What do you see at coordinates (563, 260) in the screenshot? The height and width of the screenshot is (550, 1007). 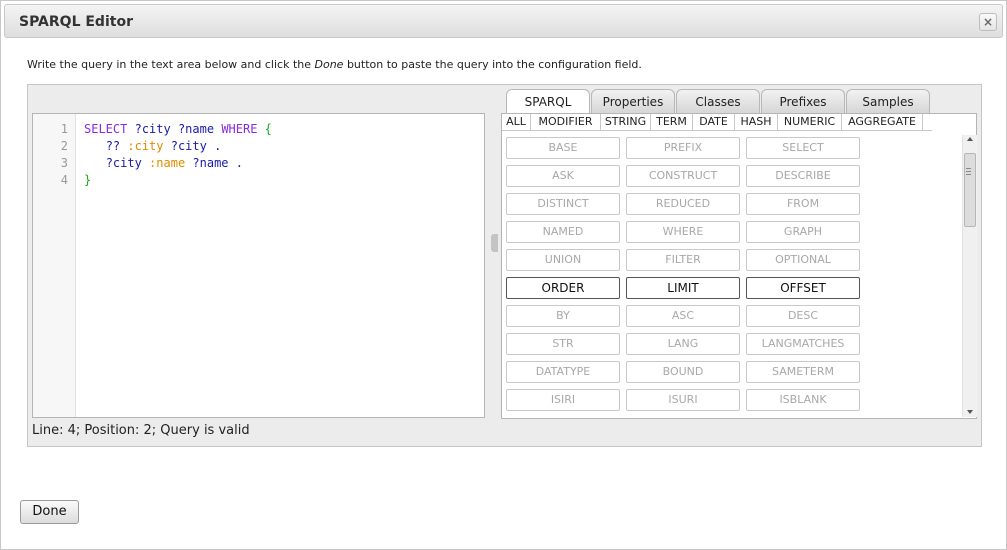 I see `keyword-button-union: UNION` at bounding box center [563, 260].